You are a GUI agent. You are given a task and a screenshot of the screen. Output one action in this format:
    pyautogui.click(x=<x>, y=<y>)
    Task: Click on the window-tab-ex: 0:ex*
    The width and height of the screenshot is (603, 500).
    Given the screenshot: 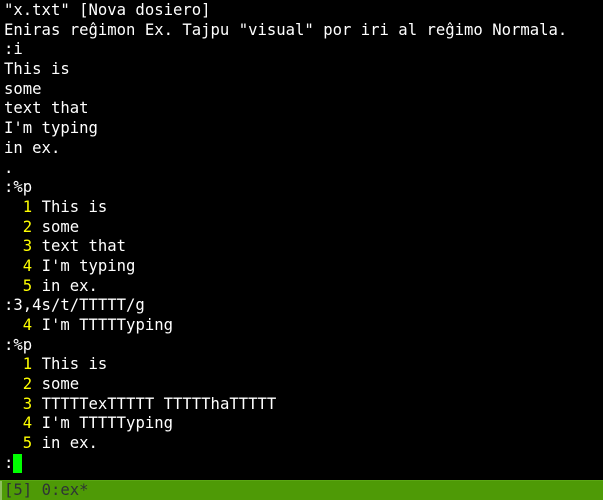 What is the action you would take?
    pyautogui.click(x=65, y=490)
    